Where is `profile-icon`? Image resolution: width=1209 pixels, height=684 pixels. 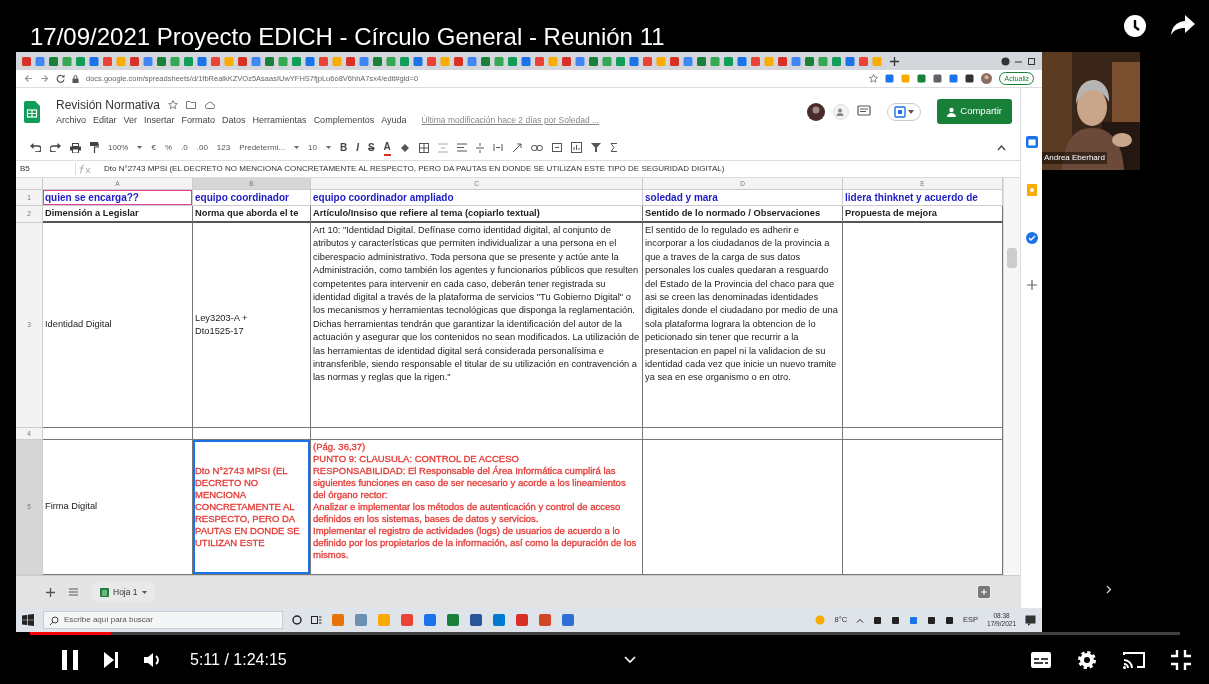
profile-icon is located at coordinates (1005, 61).